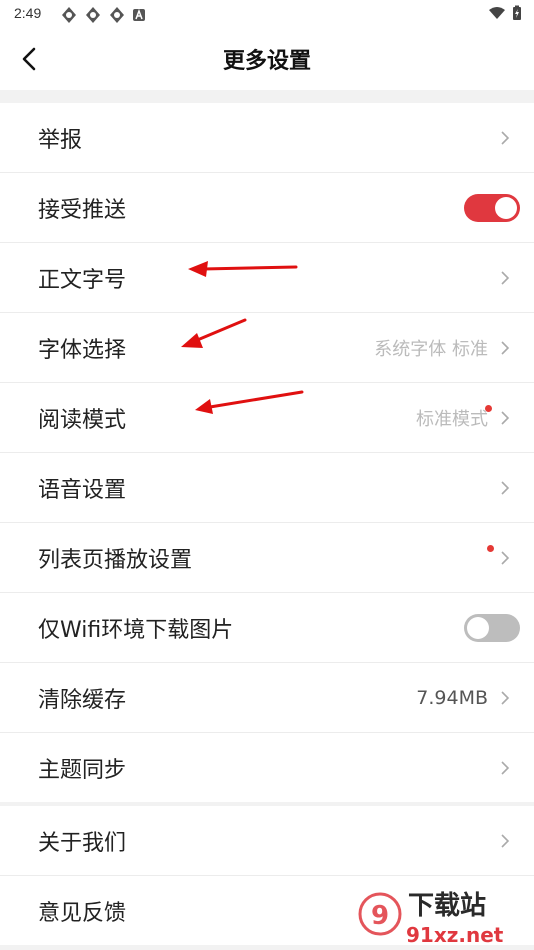 The image size is (534, 950). Describe the element at coordinates (267, 558) in the screenshot. I see `setting-list-playback: 列表页播放设置` at that location.